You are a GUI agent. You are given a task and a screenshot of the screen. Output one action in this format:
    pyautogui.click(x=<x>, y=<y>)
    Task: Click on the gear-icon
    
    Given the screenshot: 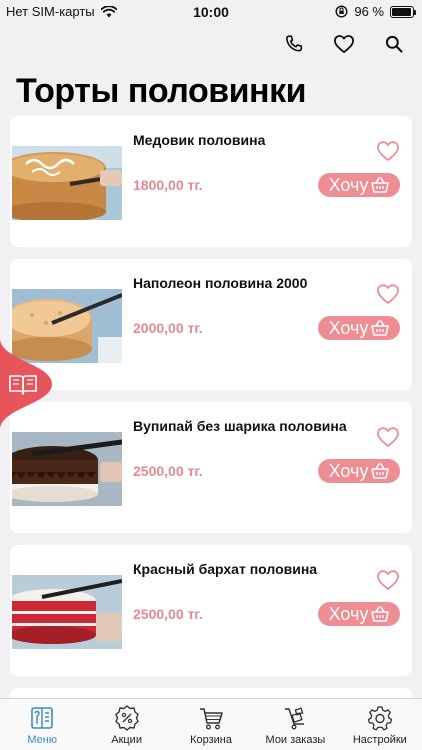 What is the action you would take?
    pyautogui.click(x=379, y=718)
    